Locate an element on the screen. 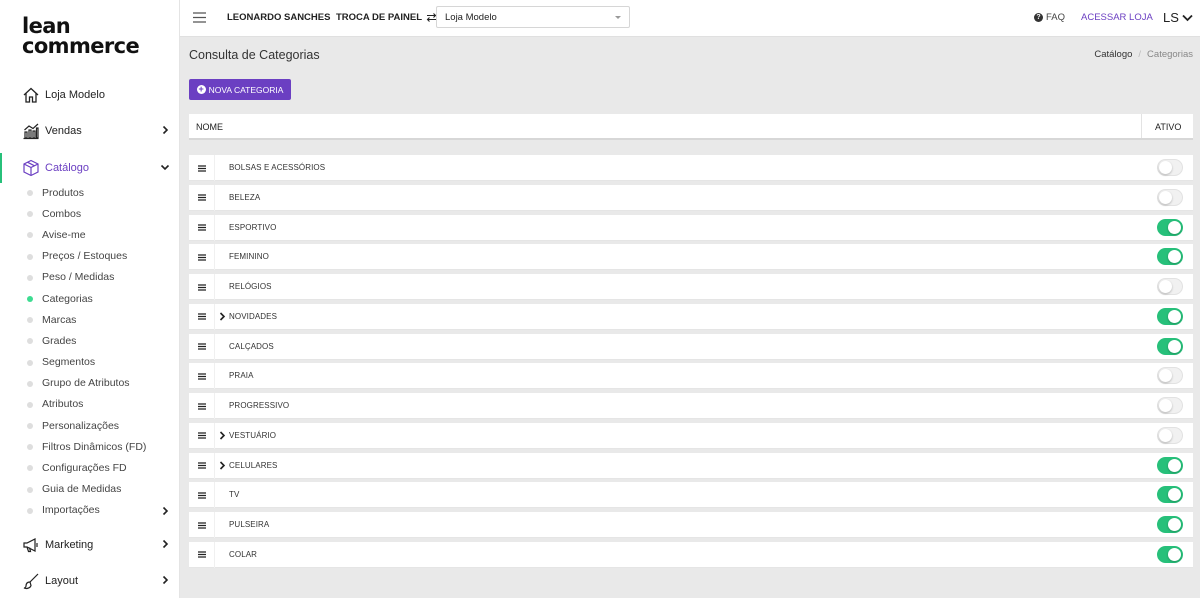 This screenshot has height=598, width=1200. user-menu: LS is located at coordinates (1178, 17).